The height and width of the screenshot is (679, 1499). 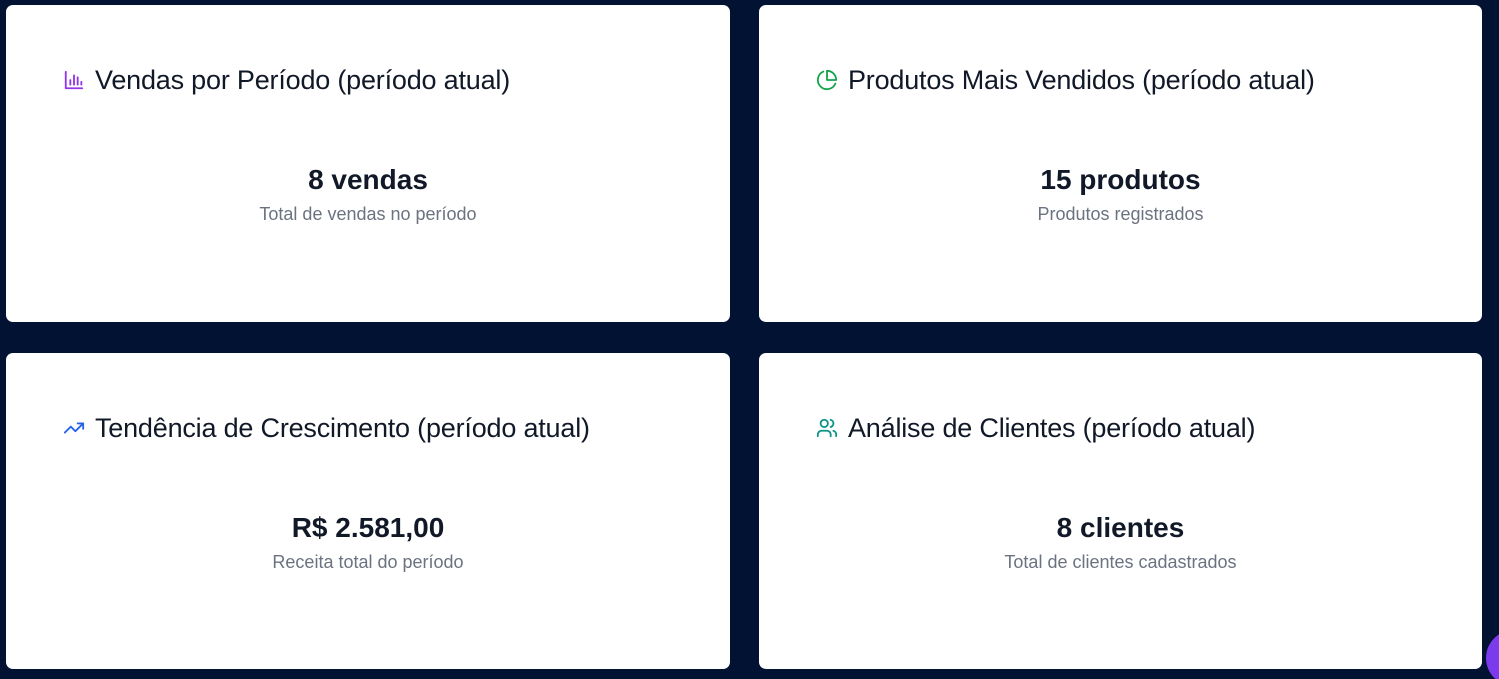 I want to click on metric-description: Total de vendas no período, so click(x=368, y=214).